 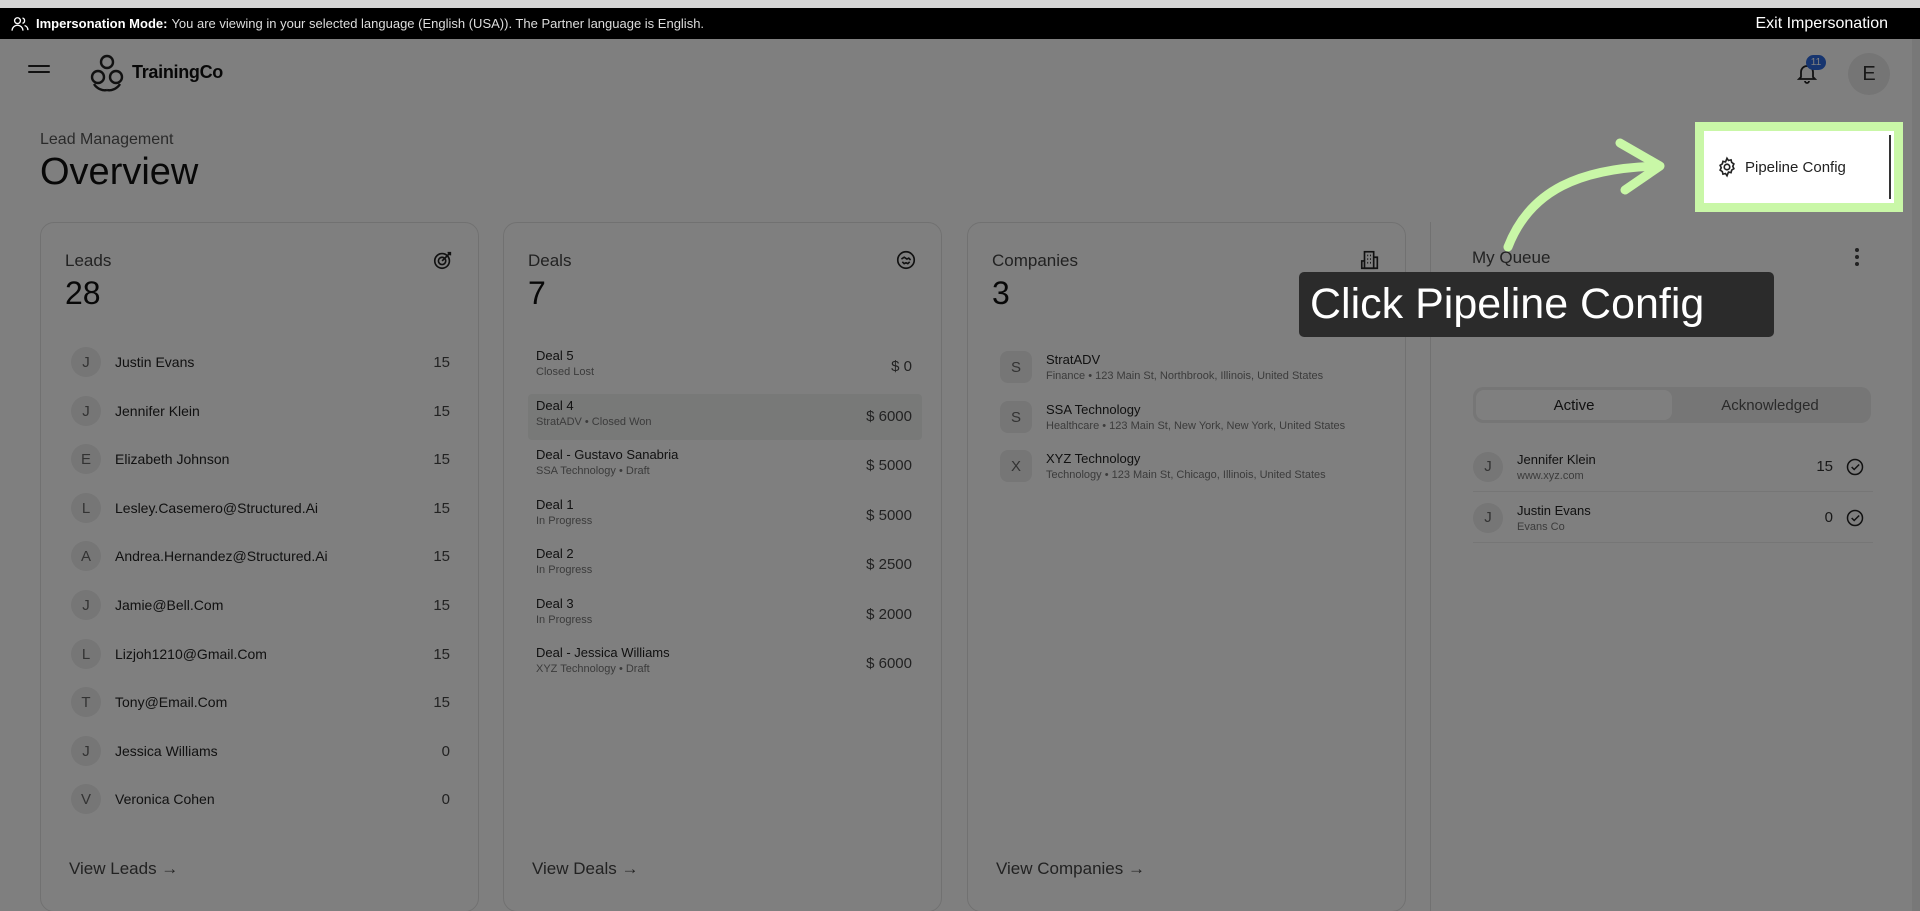 I want to click on pipeline-config-label: Pipeline Config, so click(x=1795, y=167).